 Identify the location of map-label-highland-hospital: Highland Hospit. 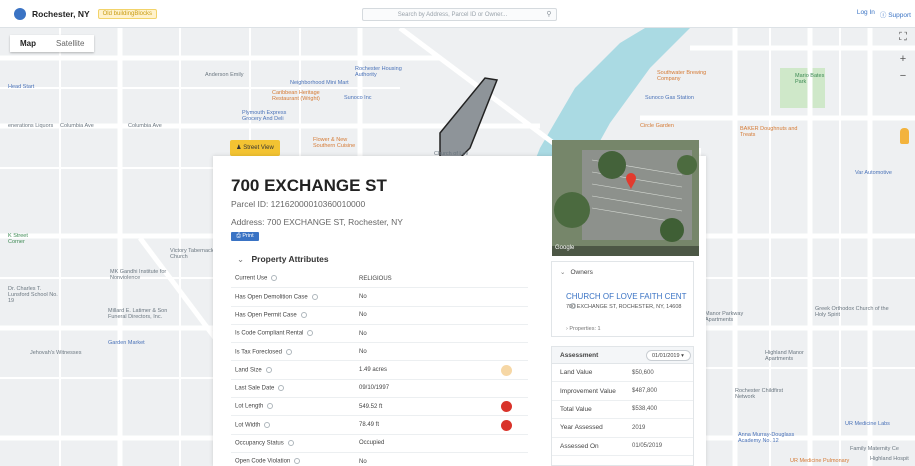
(889, 459).